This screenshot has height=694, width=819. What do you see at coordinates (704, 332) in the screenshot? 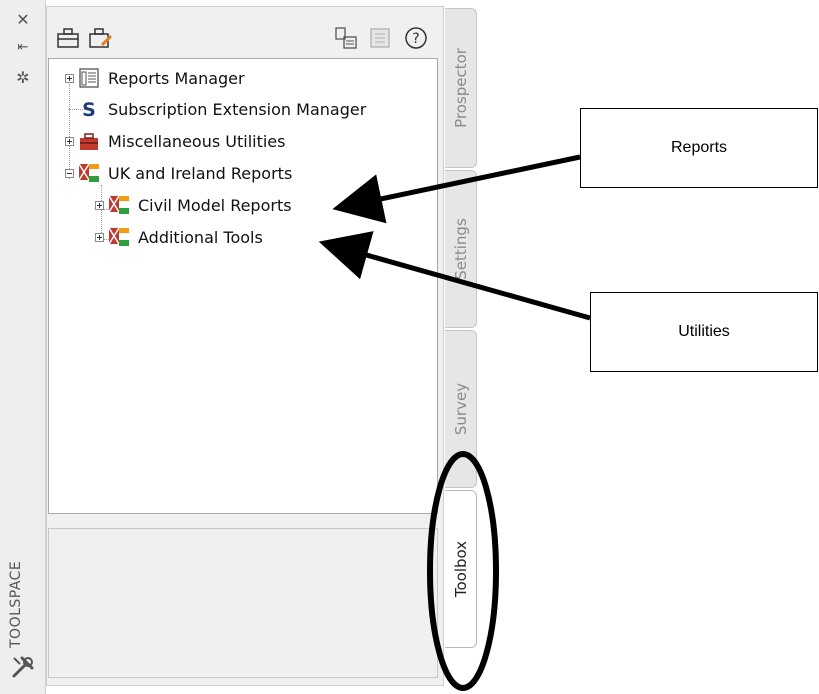
I see `callout-utilities: Utilities` at bounding box center [704, 332].